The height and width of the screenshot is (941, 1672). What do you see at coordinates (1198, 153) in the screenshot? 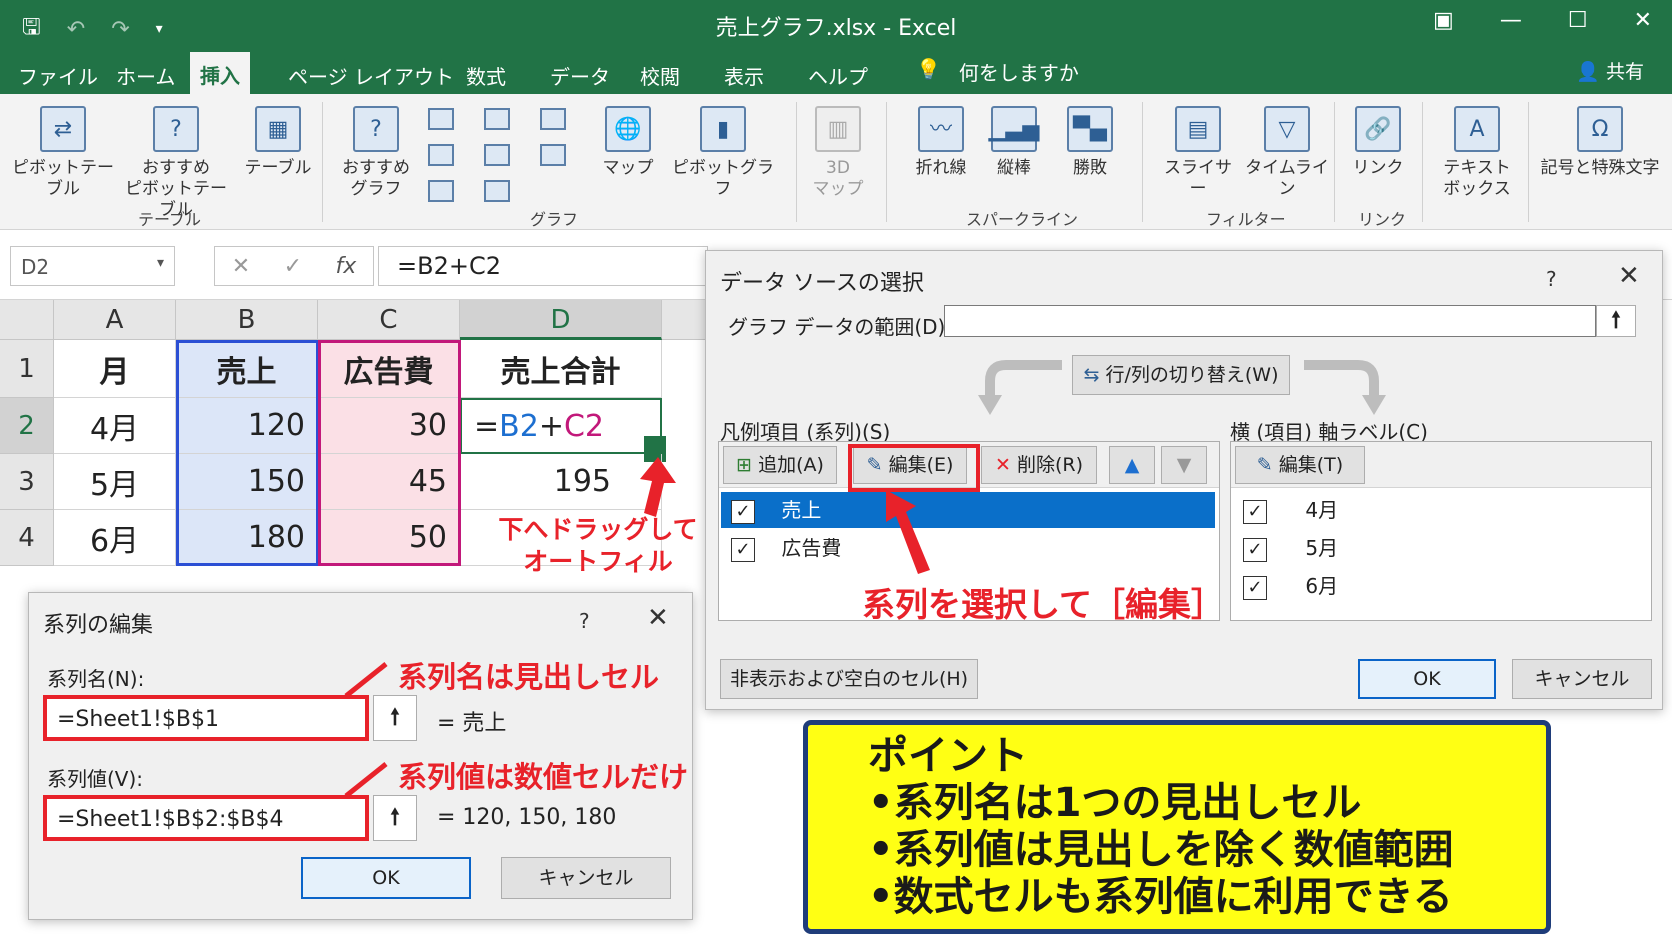
I see `slicer-button: ▤ スライサー` at bounding box center [1198, 153].